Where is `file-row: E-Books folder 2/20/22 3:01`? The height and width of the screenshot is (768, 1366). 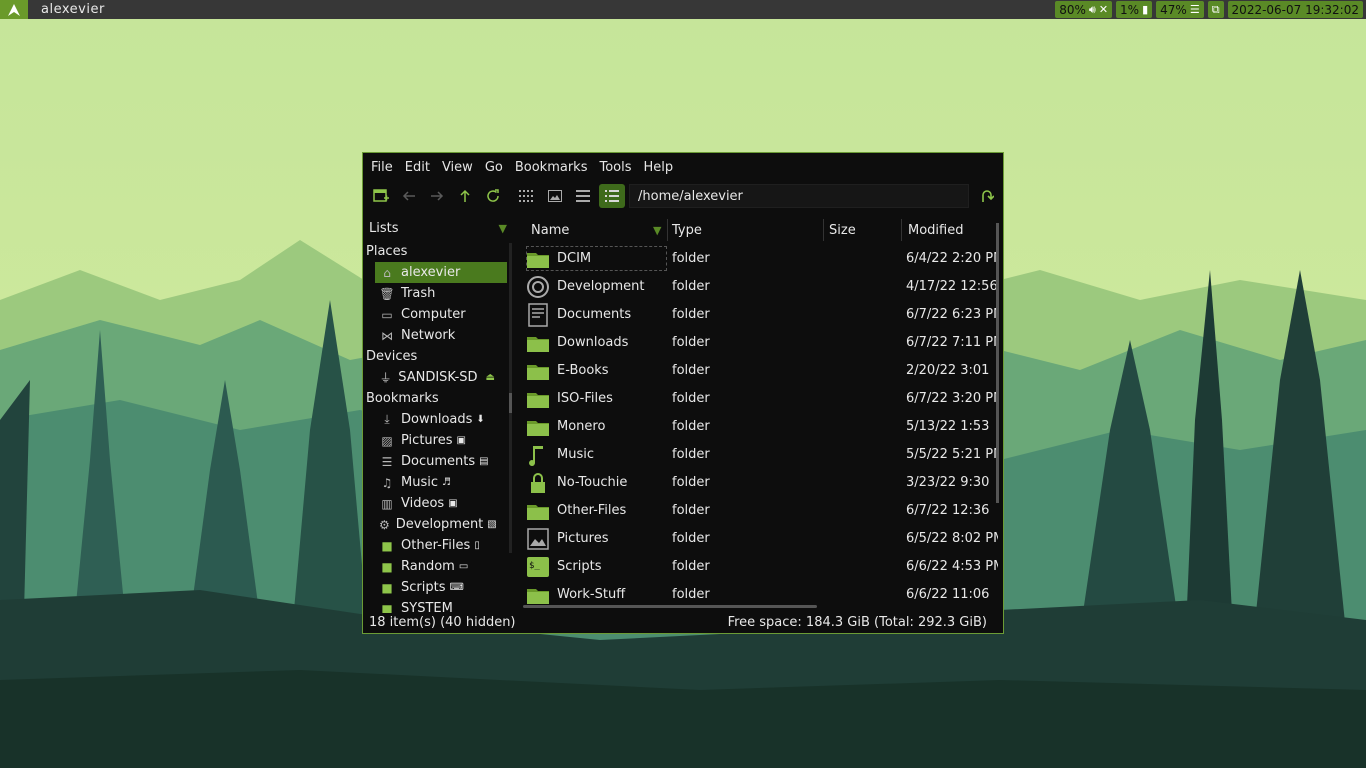
file-row: E-Books folder 2/20/22 3:01 is located at coordinates (761, 371).